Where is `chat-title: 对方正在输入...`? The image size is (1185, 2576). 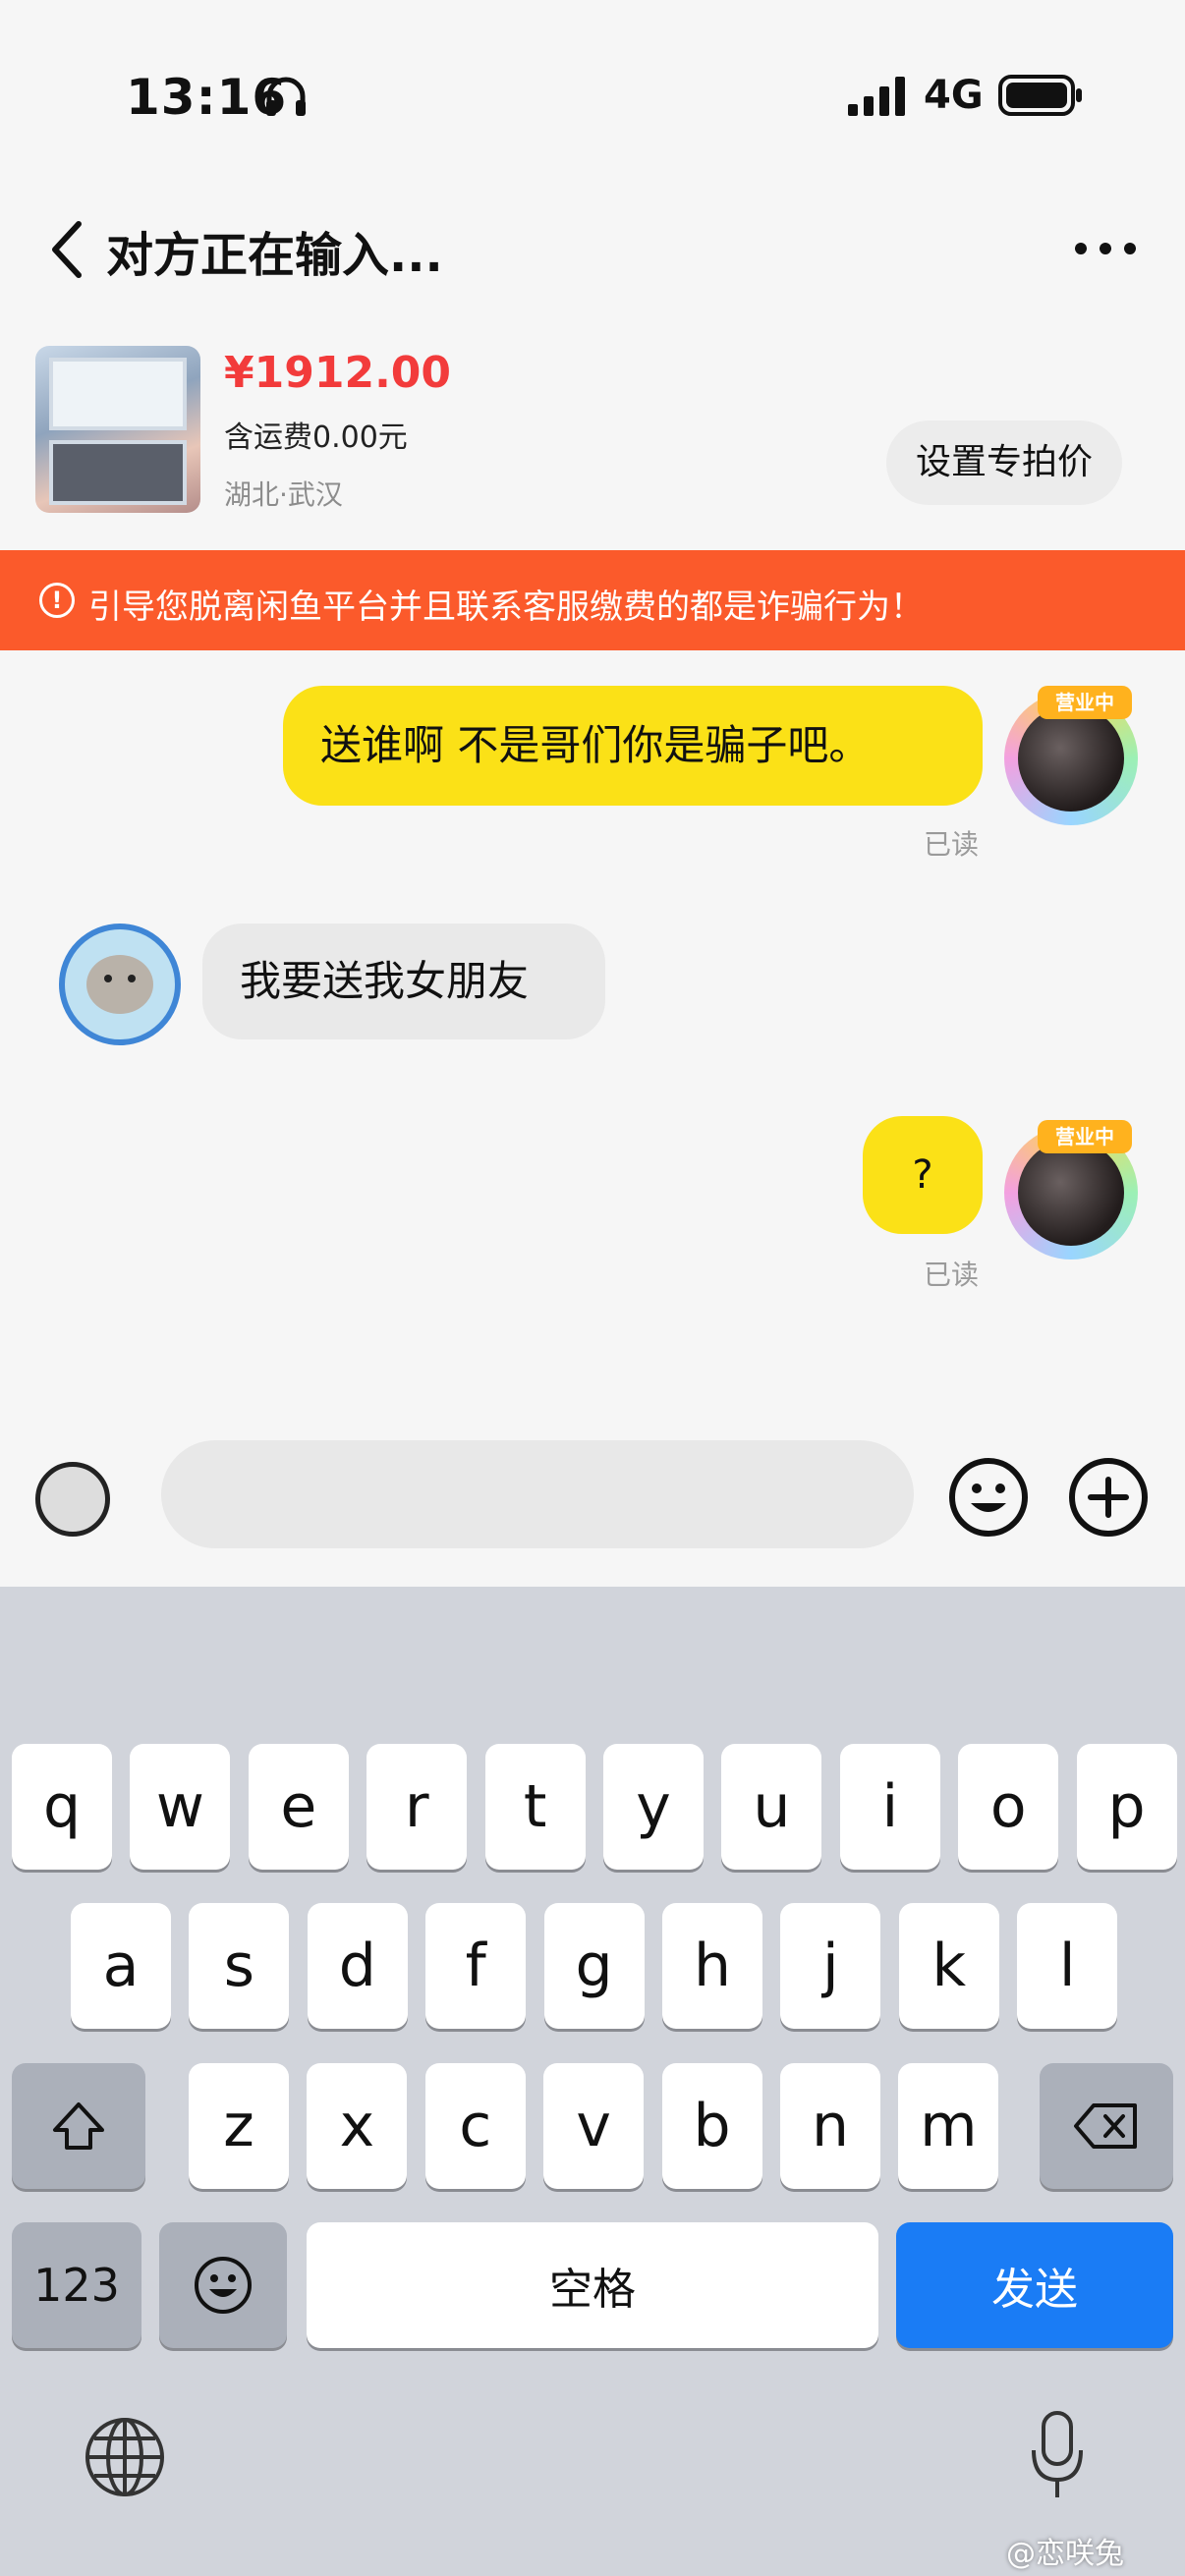 chat-title: 对方正在输入... is located at coordinates (275, 255).